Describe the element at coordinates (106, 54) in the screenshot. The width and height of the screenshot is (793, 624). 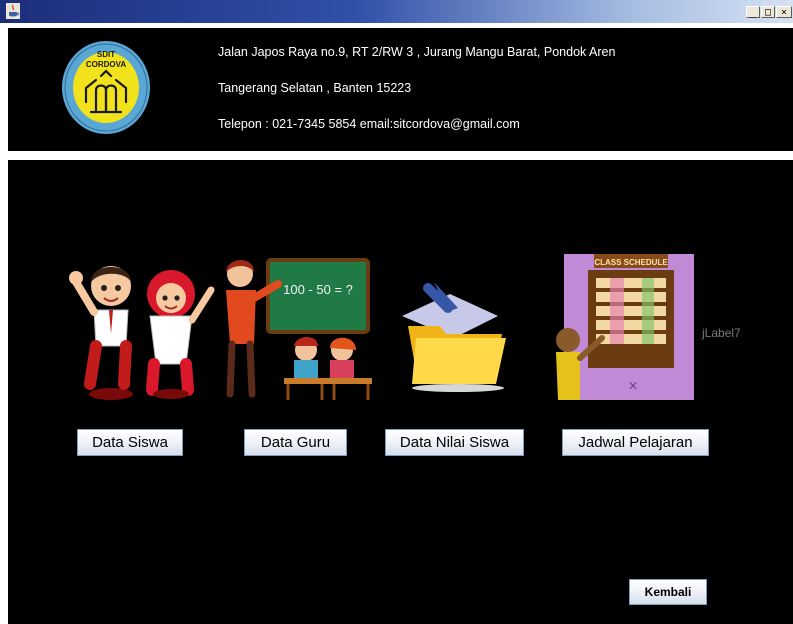
I see `logo-text-top: SDIT` at that location.